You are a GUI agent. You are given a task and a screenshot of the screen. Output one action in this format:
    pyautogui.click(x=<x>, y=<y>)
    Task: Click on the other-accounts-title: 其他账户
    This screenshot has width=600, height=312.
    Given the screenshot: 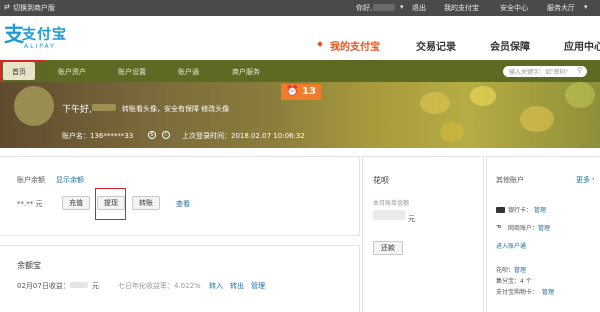 What is the action you would take?
    pyautogui.click(x=510, y=180)
    